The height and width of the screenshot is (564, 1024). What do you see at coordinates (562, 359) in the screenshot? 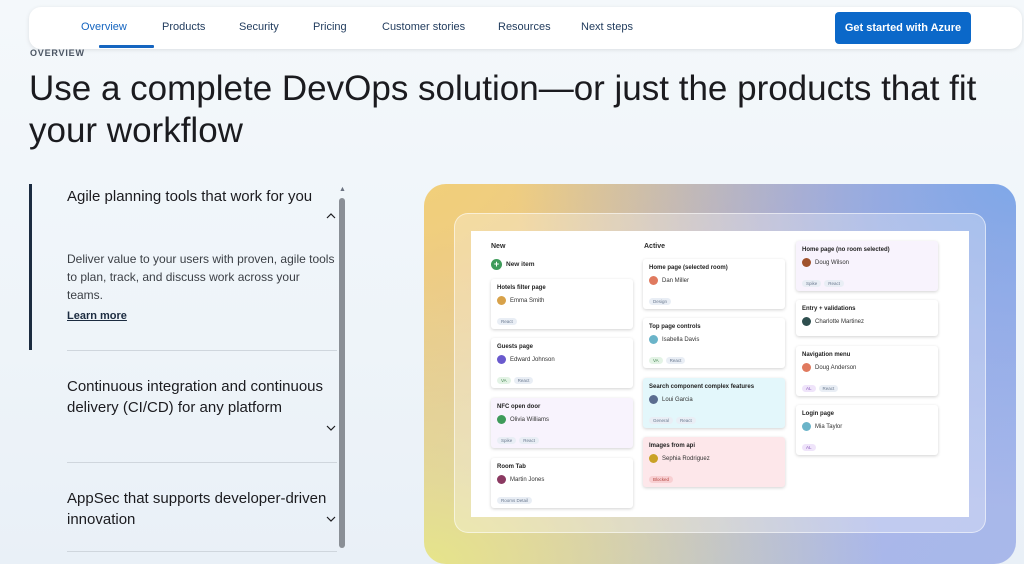
I see `card-assignee: Edward Johnson` at bounding box center [562, 359].